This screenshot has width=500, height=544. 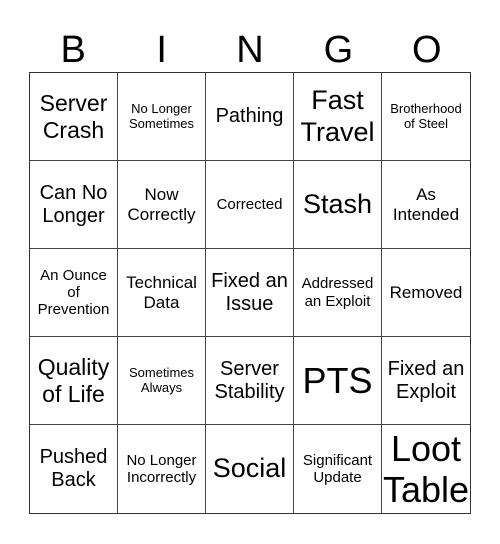 I want to click on bingo-cell: No Longer Sometimes, so click(x=162, y=117).